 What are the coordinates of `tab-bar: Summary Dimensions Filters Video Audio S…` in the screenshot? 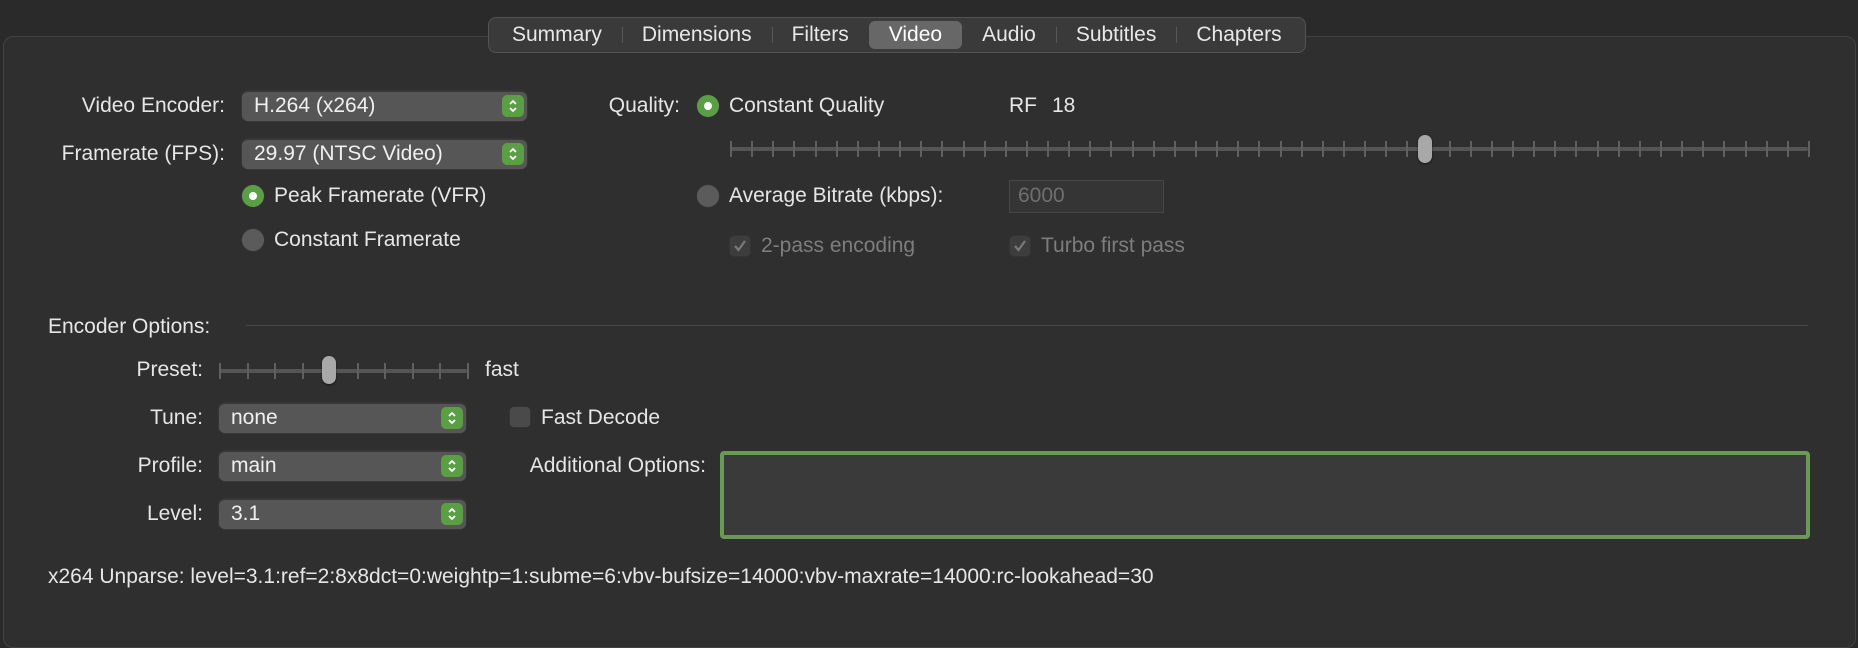 It's located at (897, 35).